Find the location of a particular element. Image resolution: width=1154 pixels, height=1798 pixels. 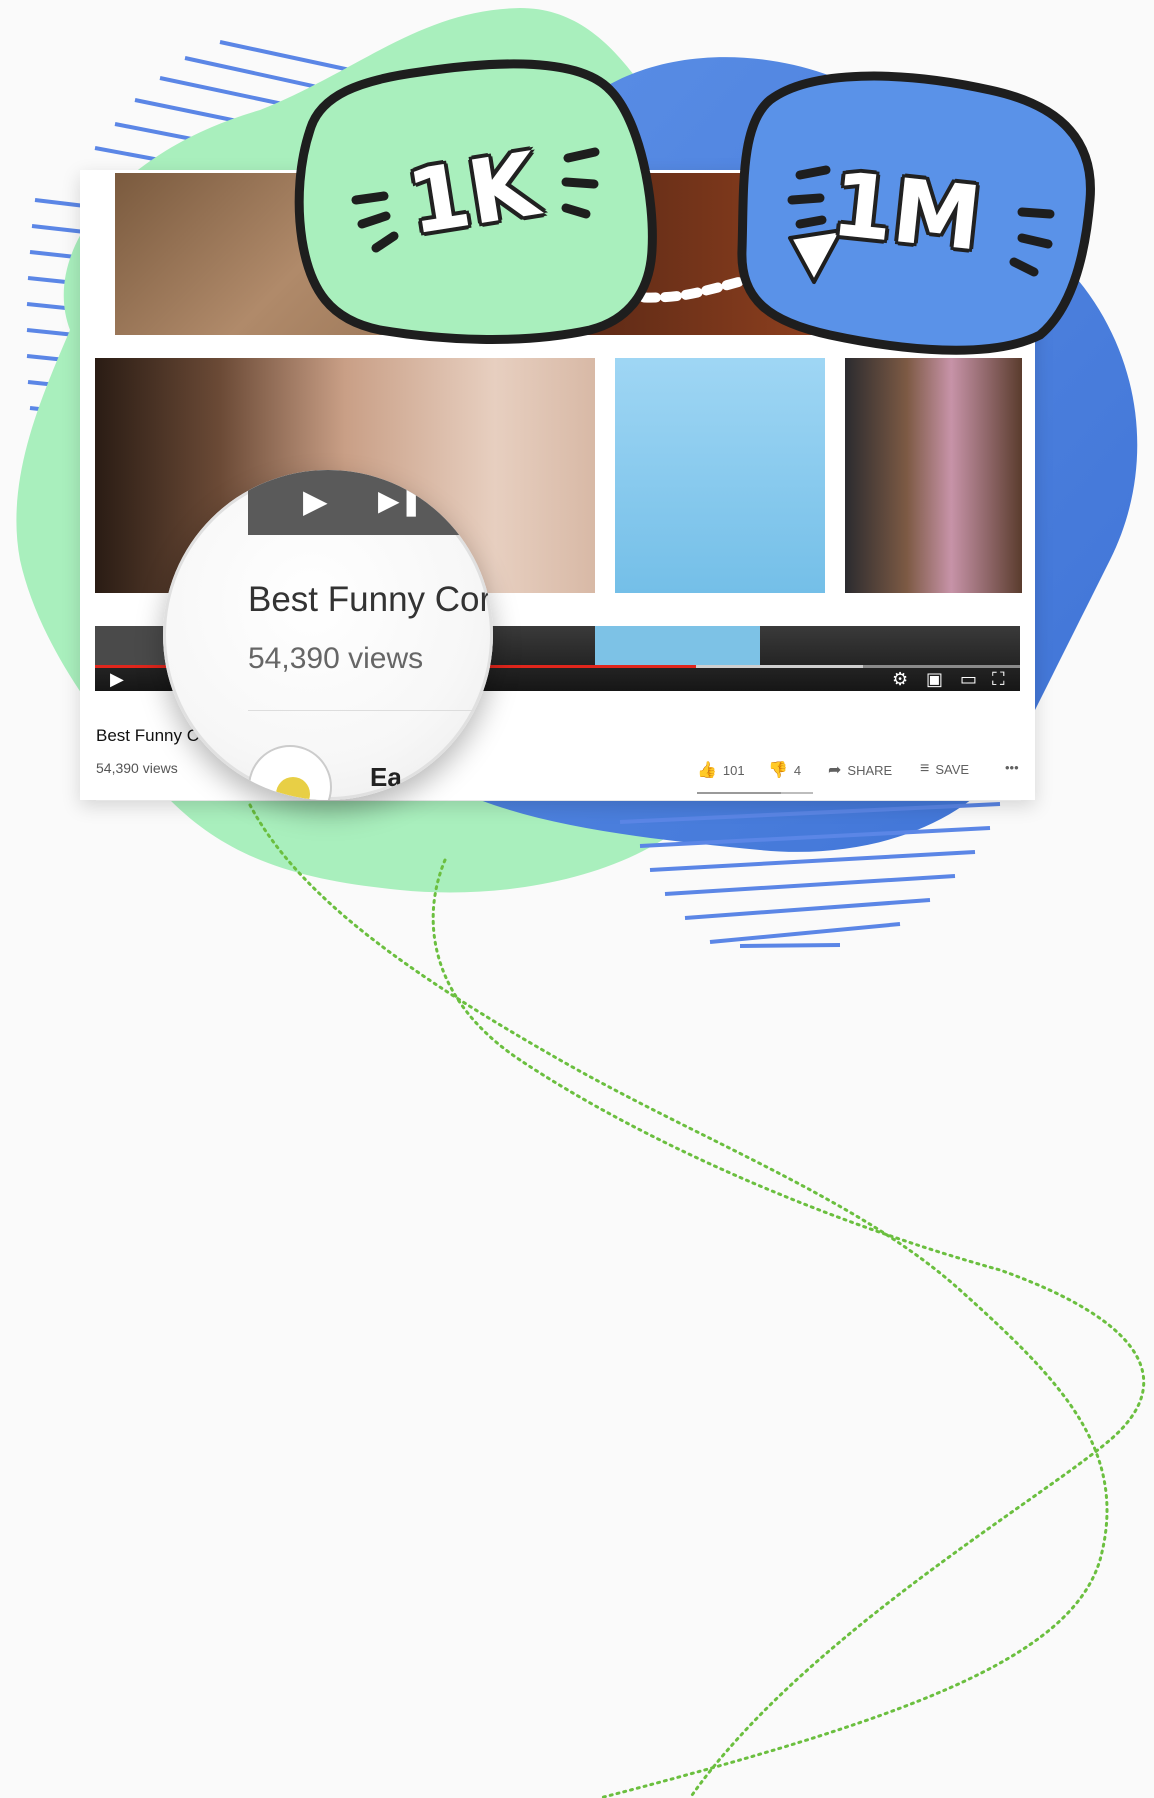

badge-1k-label: 1K is located at coordinates (472, 193).